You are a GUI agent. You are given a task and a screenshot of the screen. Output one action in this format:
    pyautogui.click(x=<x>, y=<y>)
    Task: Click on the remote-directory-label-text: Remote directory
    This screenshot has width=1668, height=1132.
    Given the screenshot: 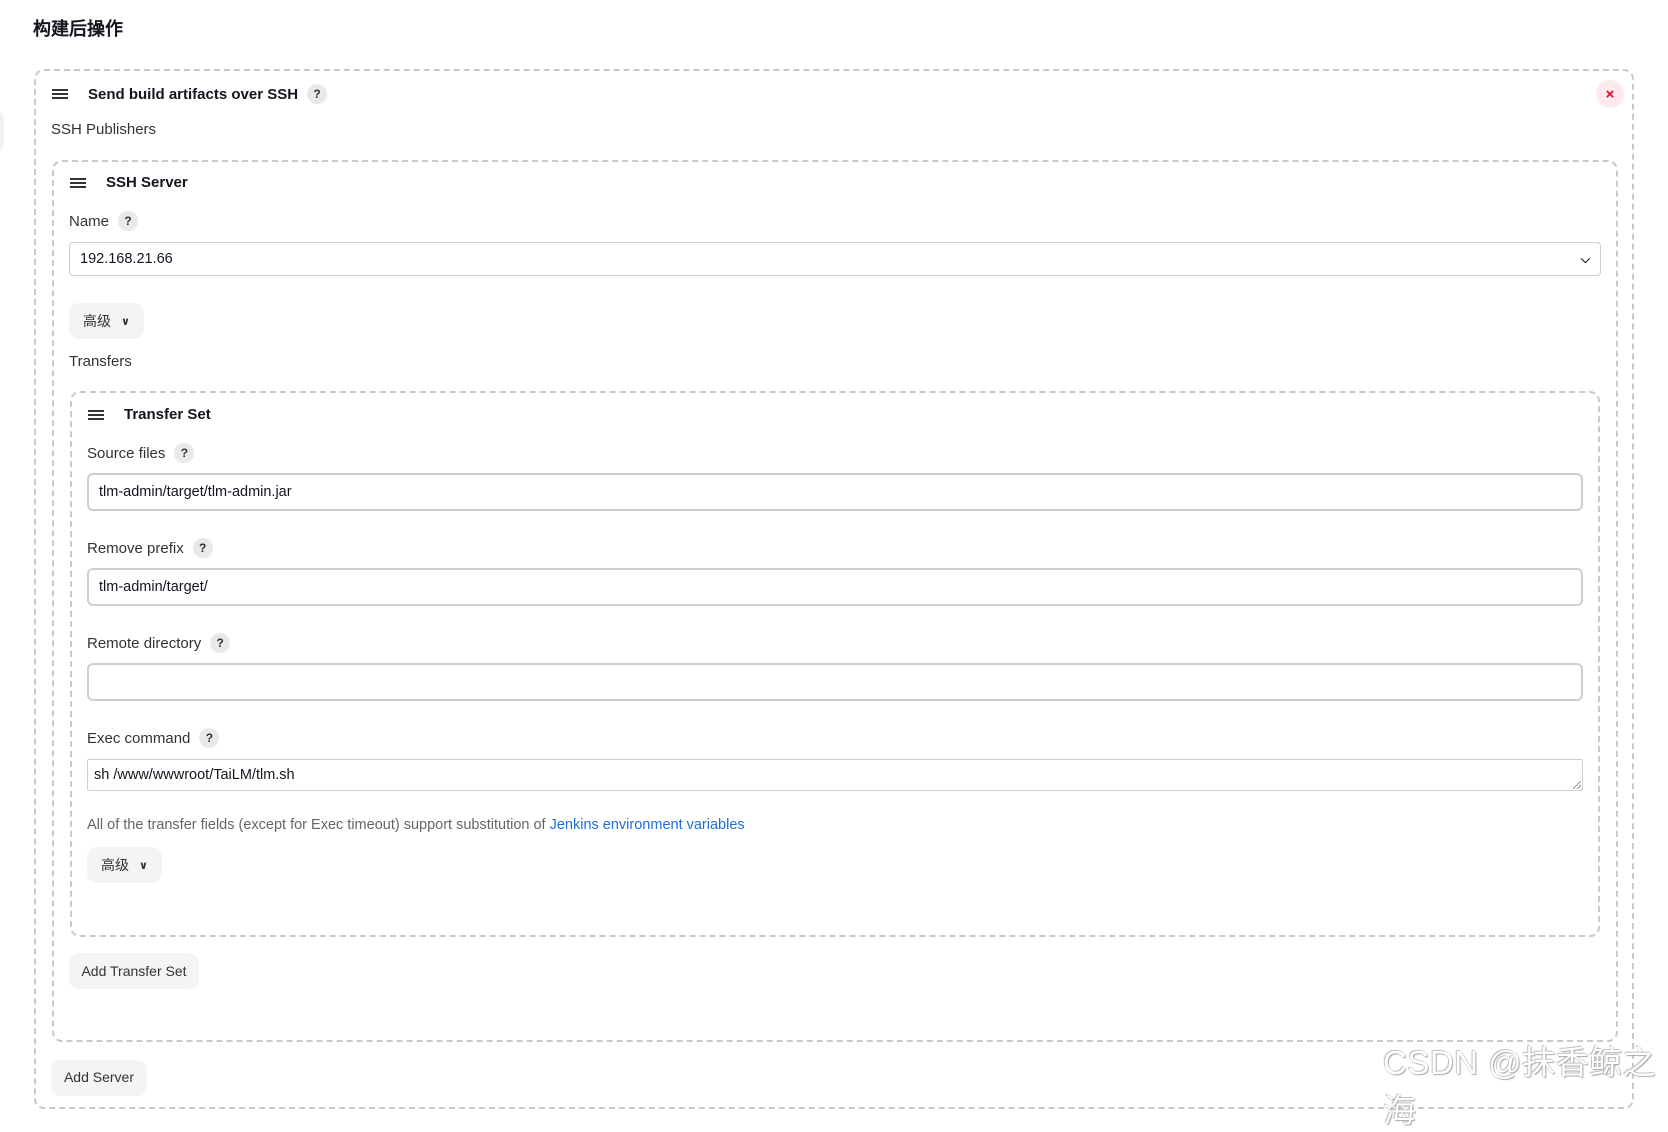 What is the action you would take?
    pyautogui.click(x=144, y=643)
    